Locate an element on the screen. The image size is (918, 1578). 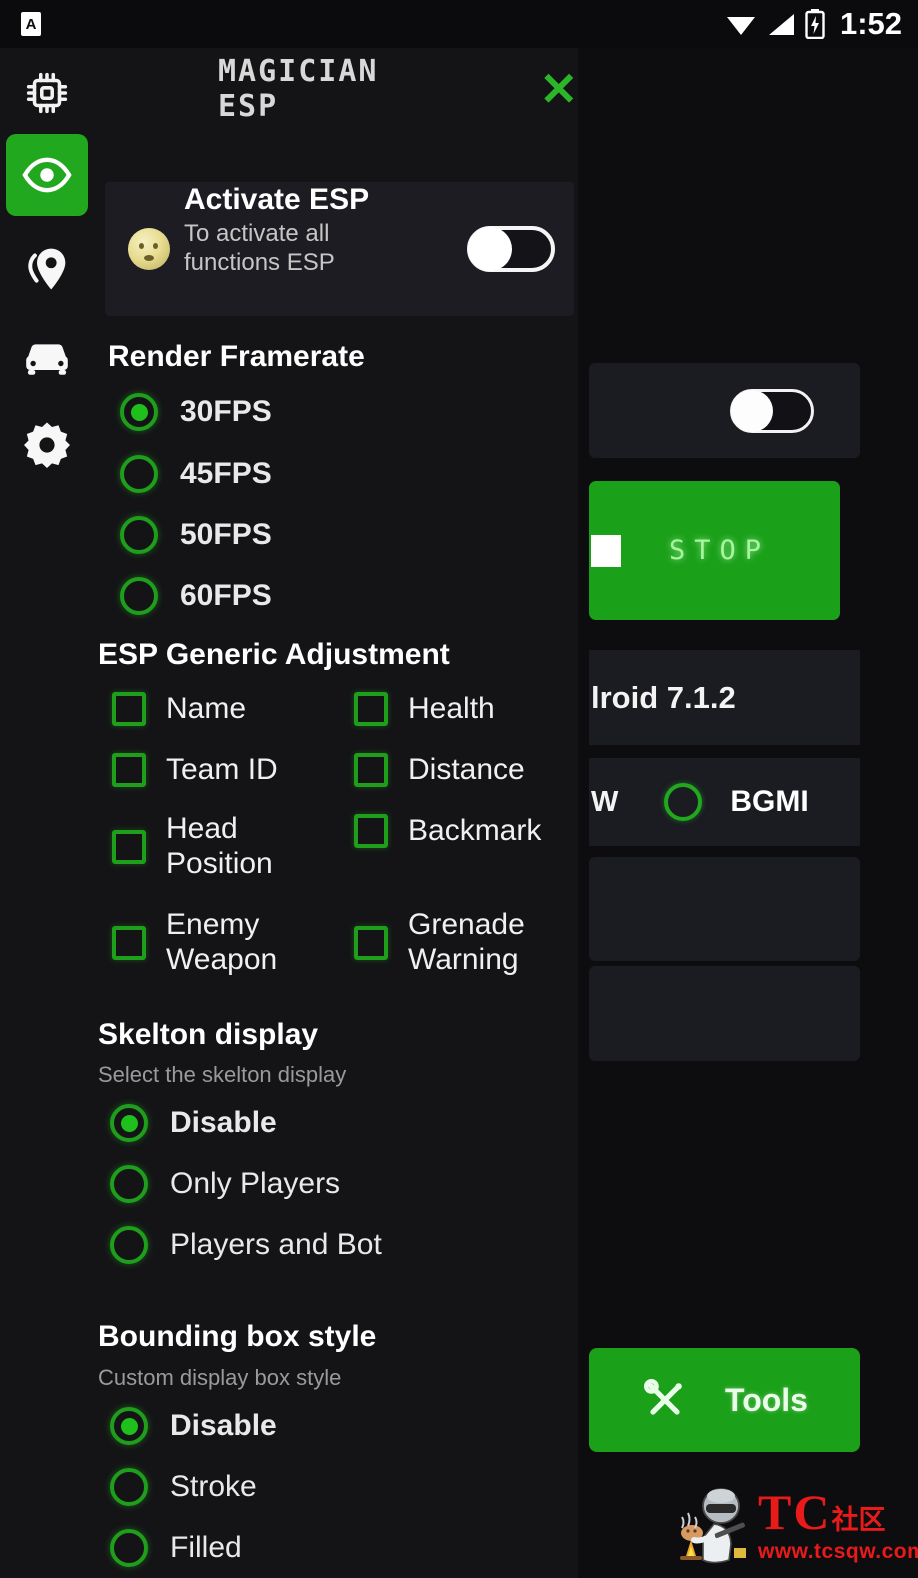
esp-check-label: Head Position is located at coordinates (219, 846).